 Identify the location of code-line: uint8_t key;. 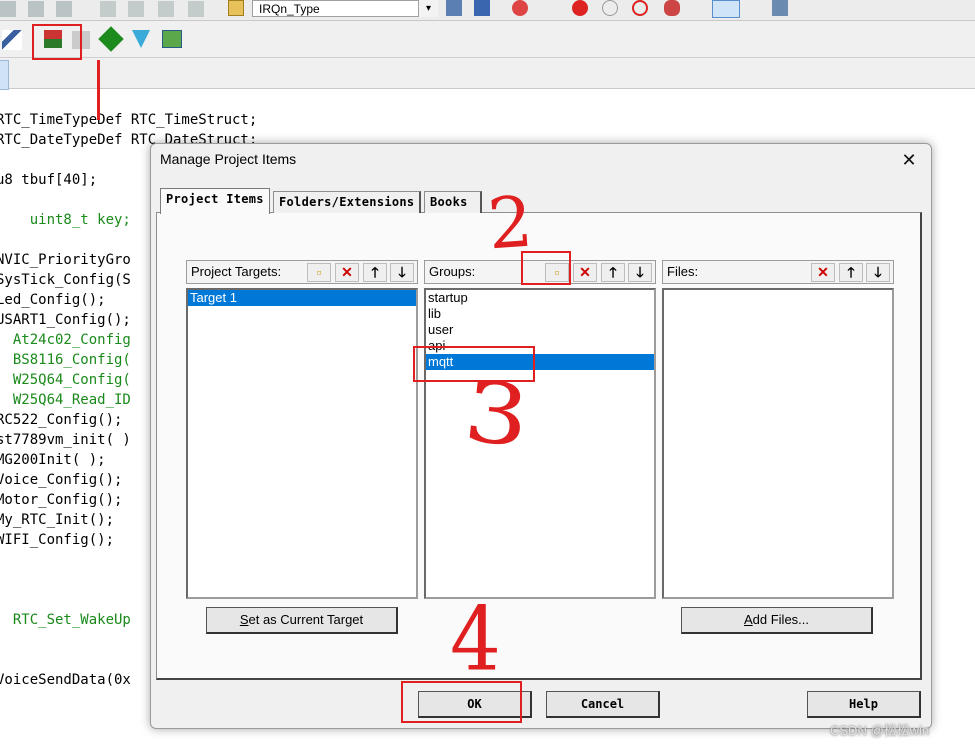
(65, 220).